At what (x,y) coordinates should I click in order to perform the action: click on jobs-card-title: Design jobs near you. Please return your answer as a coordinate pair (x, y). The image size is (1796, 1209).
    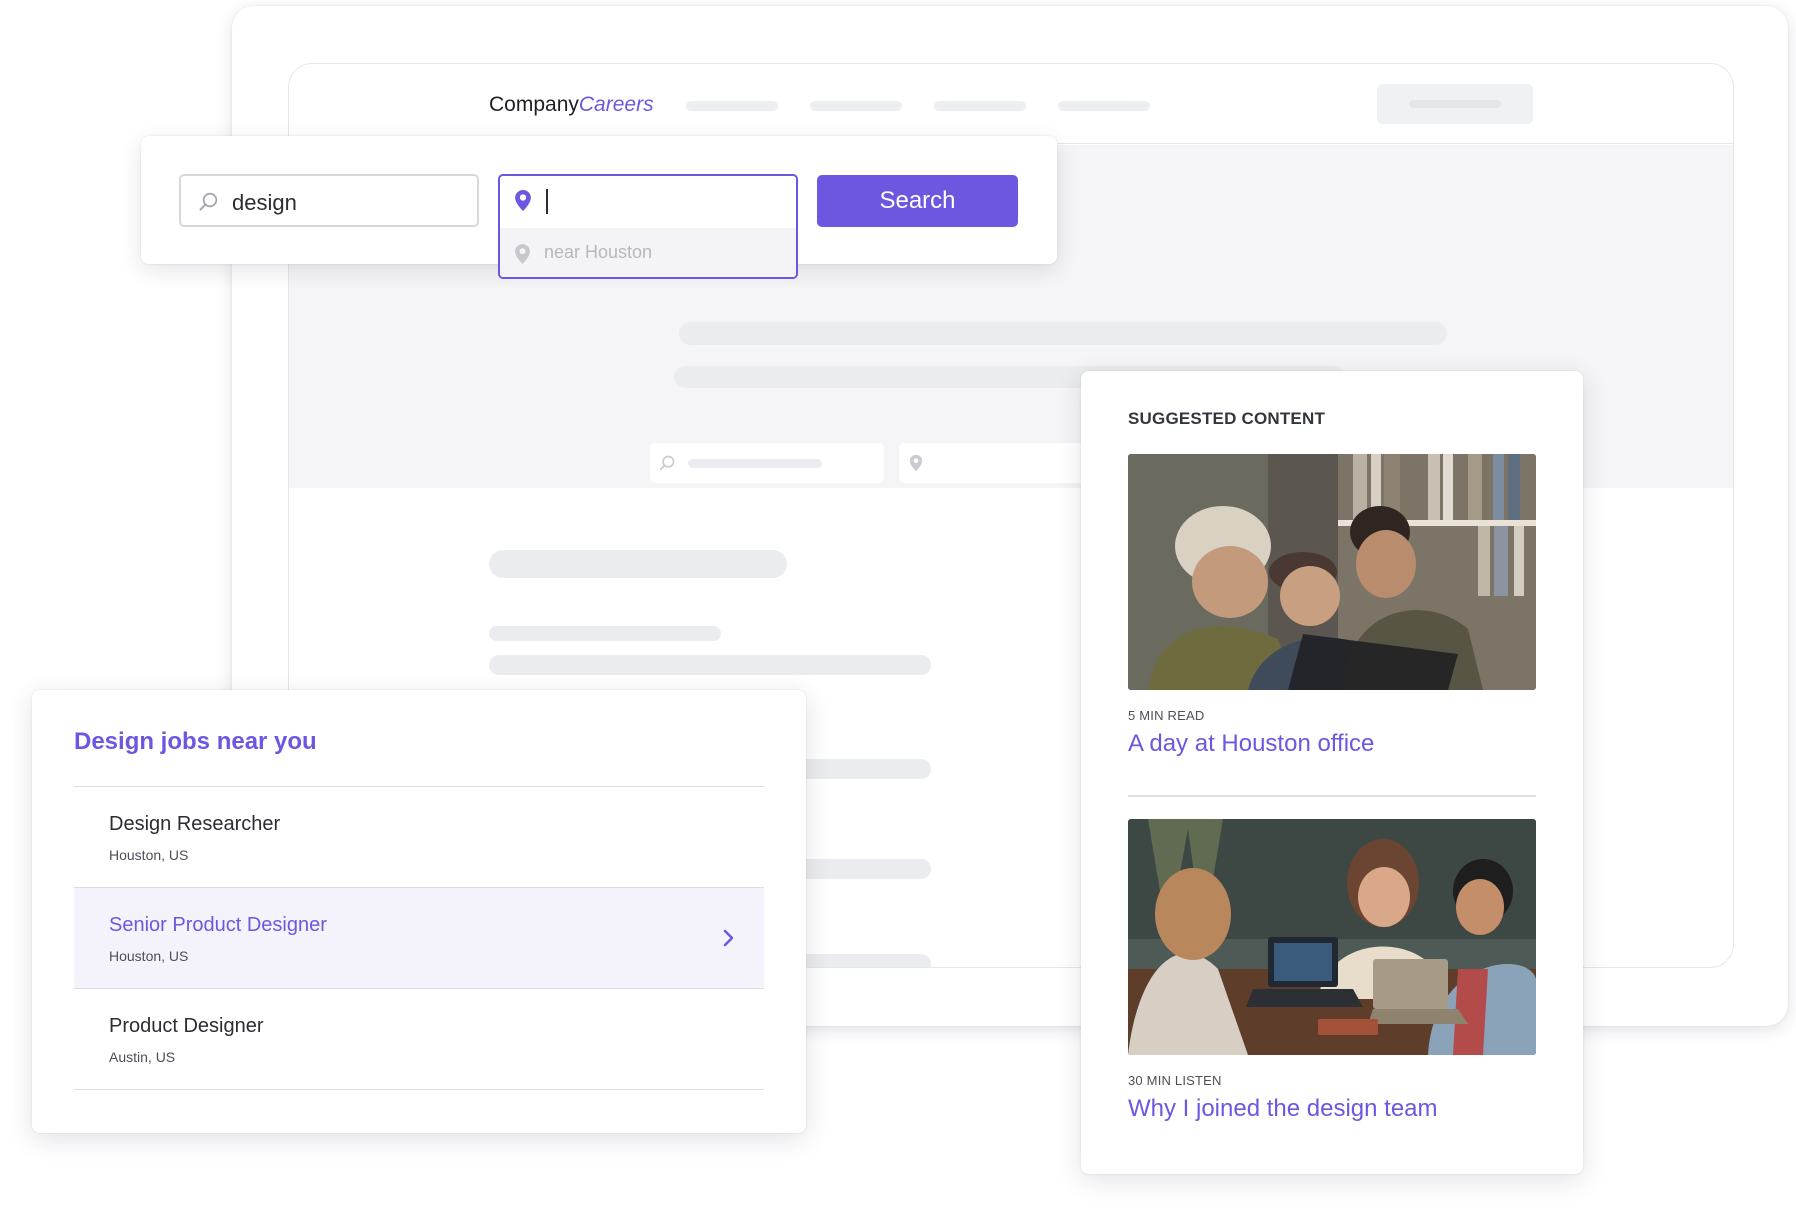
    Looking at the image, I should click on (195, 741).